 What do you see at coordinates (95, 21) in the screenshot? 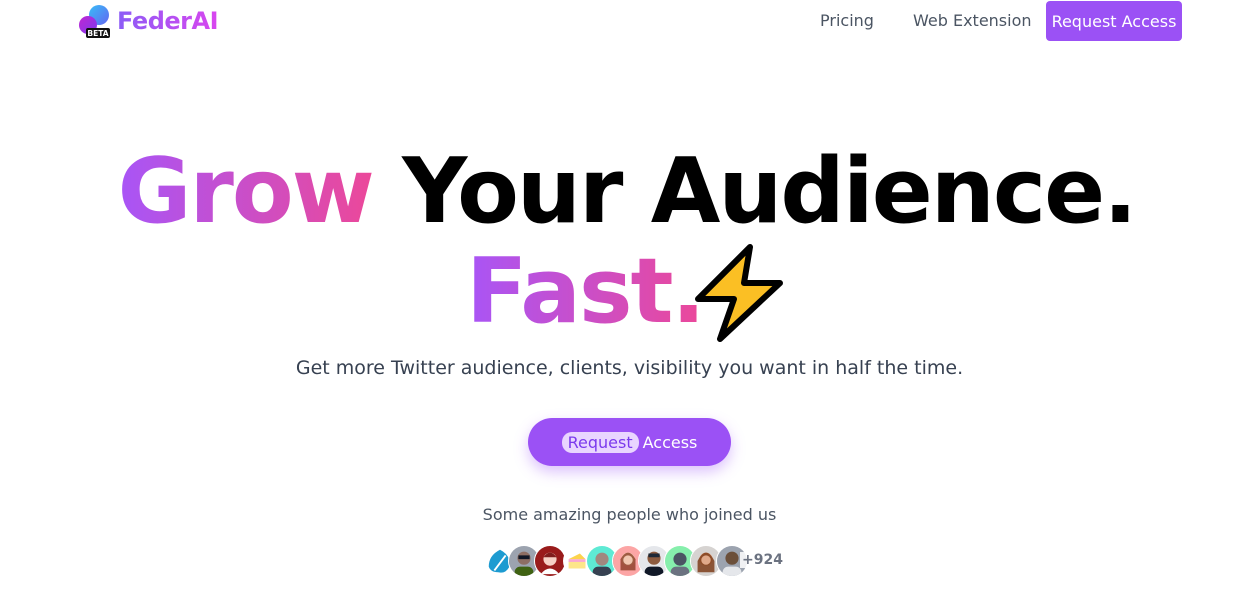
I see `logo-mark-icon: BETA` at bounding box center [95, 21].